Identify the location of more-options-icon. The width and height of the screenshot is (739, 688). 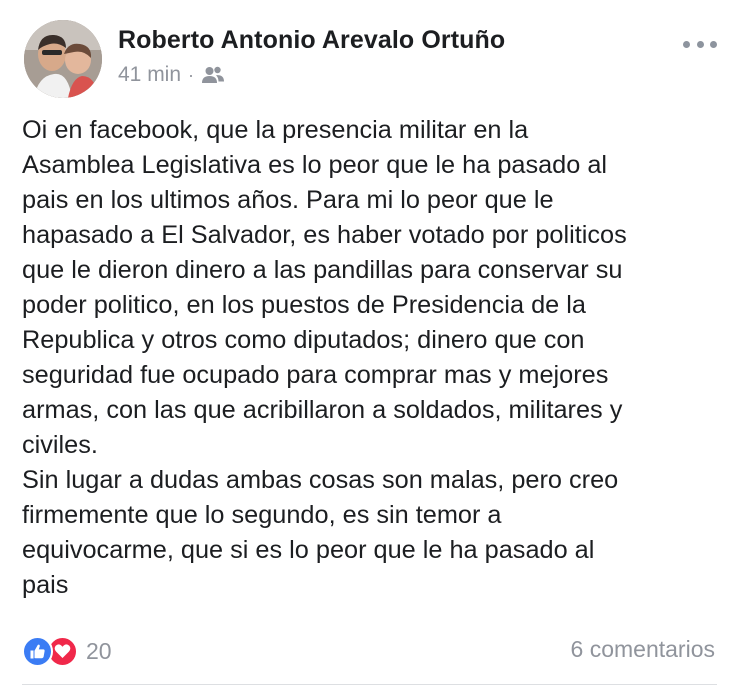
(700, 44).